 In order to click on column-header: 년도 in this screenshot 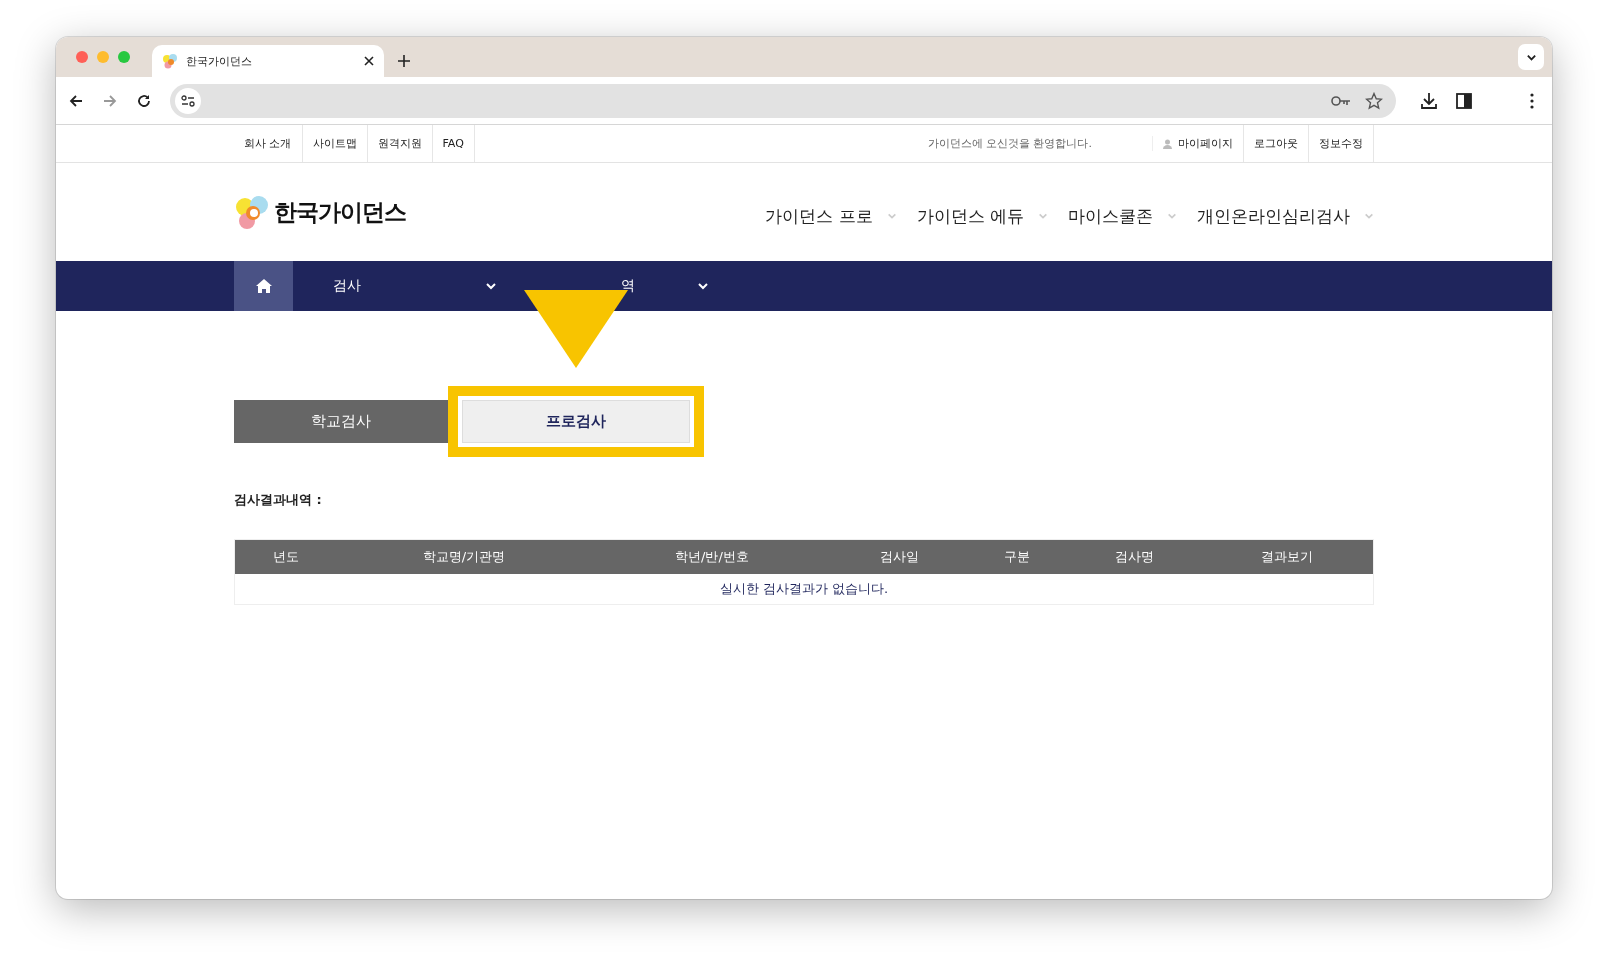, I will do `click(286, 557)`.